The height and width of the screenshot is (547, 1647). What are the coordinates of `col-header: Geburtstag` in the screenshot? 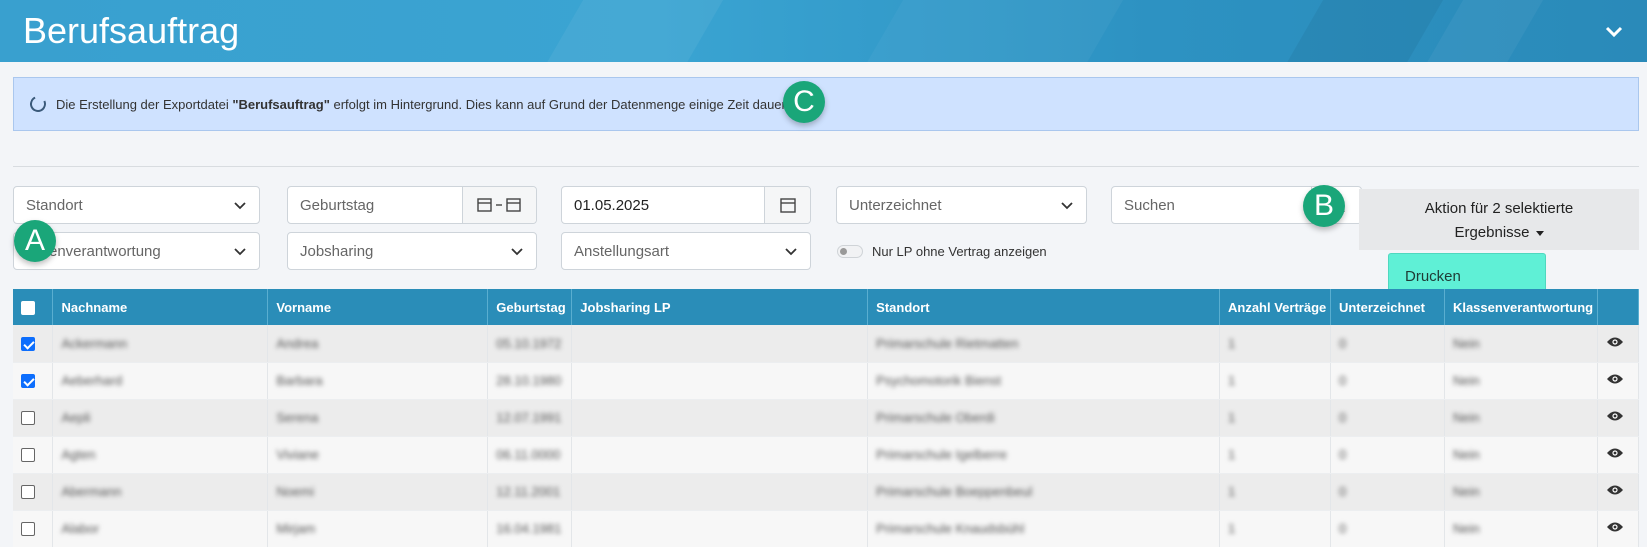 It's located at (530, 307).